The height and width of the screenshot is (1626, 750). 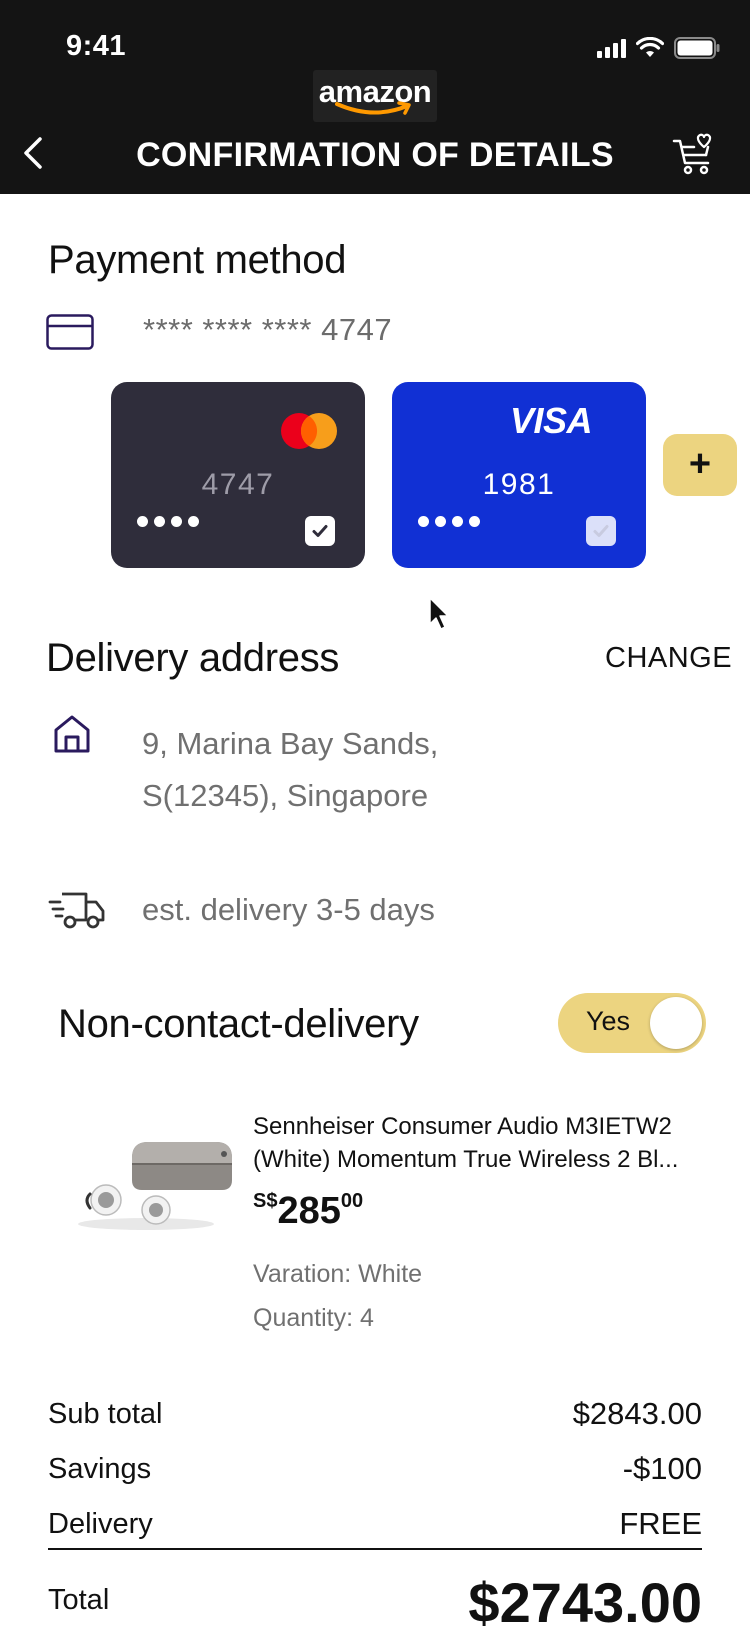 What do you see at coordinates (238, 484) in the screenshot?
I see `card-last-digits: 4747` at bounding box center [238, 484].